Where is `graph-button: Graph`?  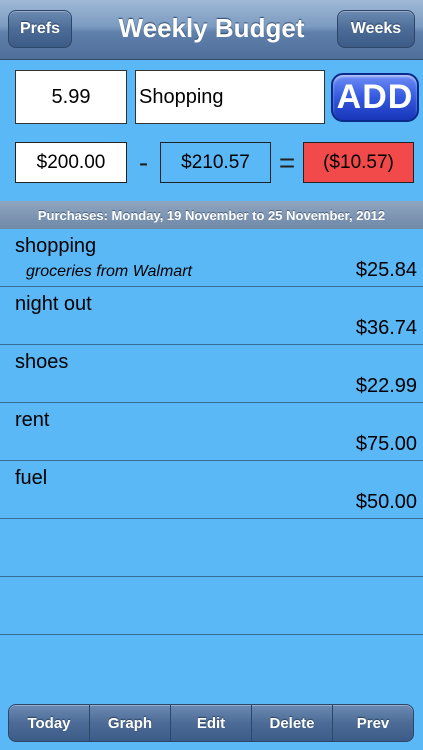 graph-button: Graph is located at coordinates (130, 723).